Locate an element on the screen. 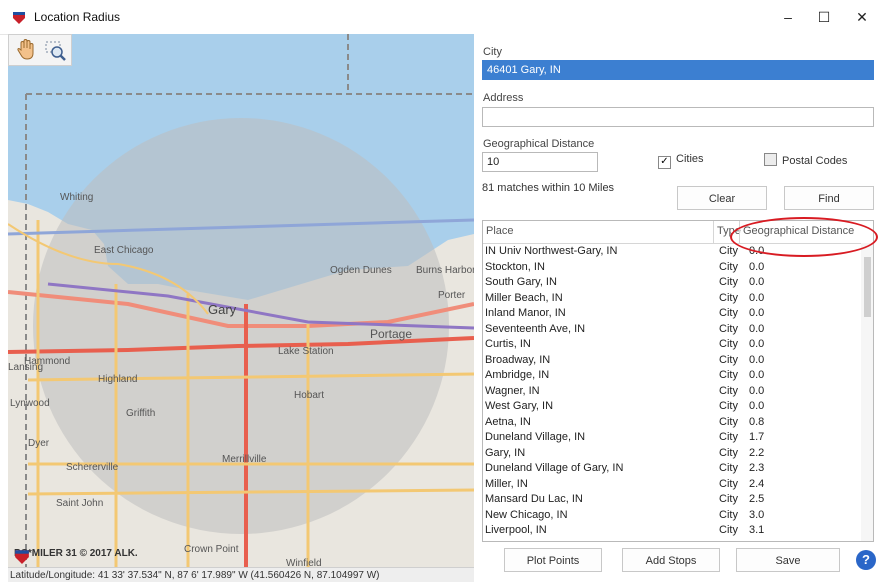  table-row: South Gary, IN City 0.0 is located at coordinates (673, 282).